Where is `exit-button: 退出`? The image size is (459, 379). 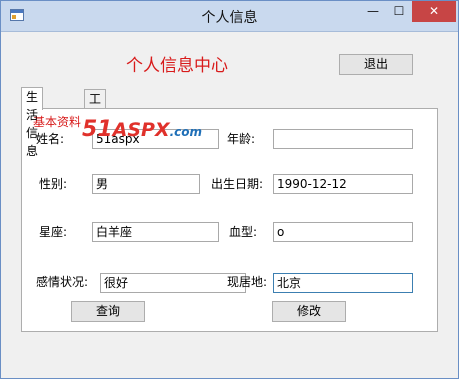 exit-button: 退出 is located at coordinates (376, 64).